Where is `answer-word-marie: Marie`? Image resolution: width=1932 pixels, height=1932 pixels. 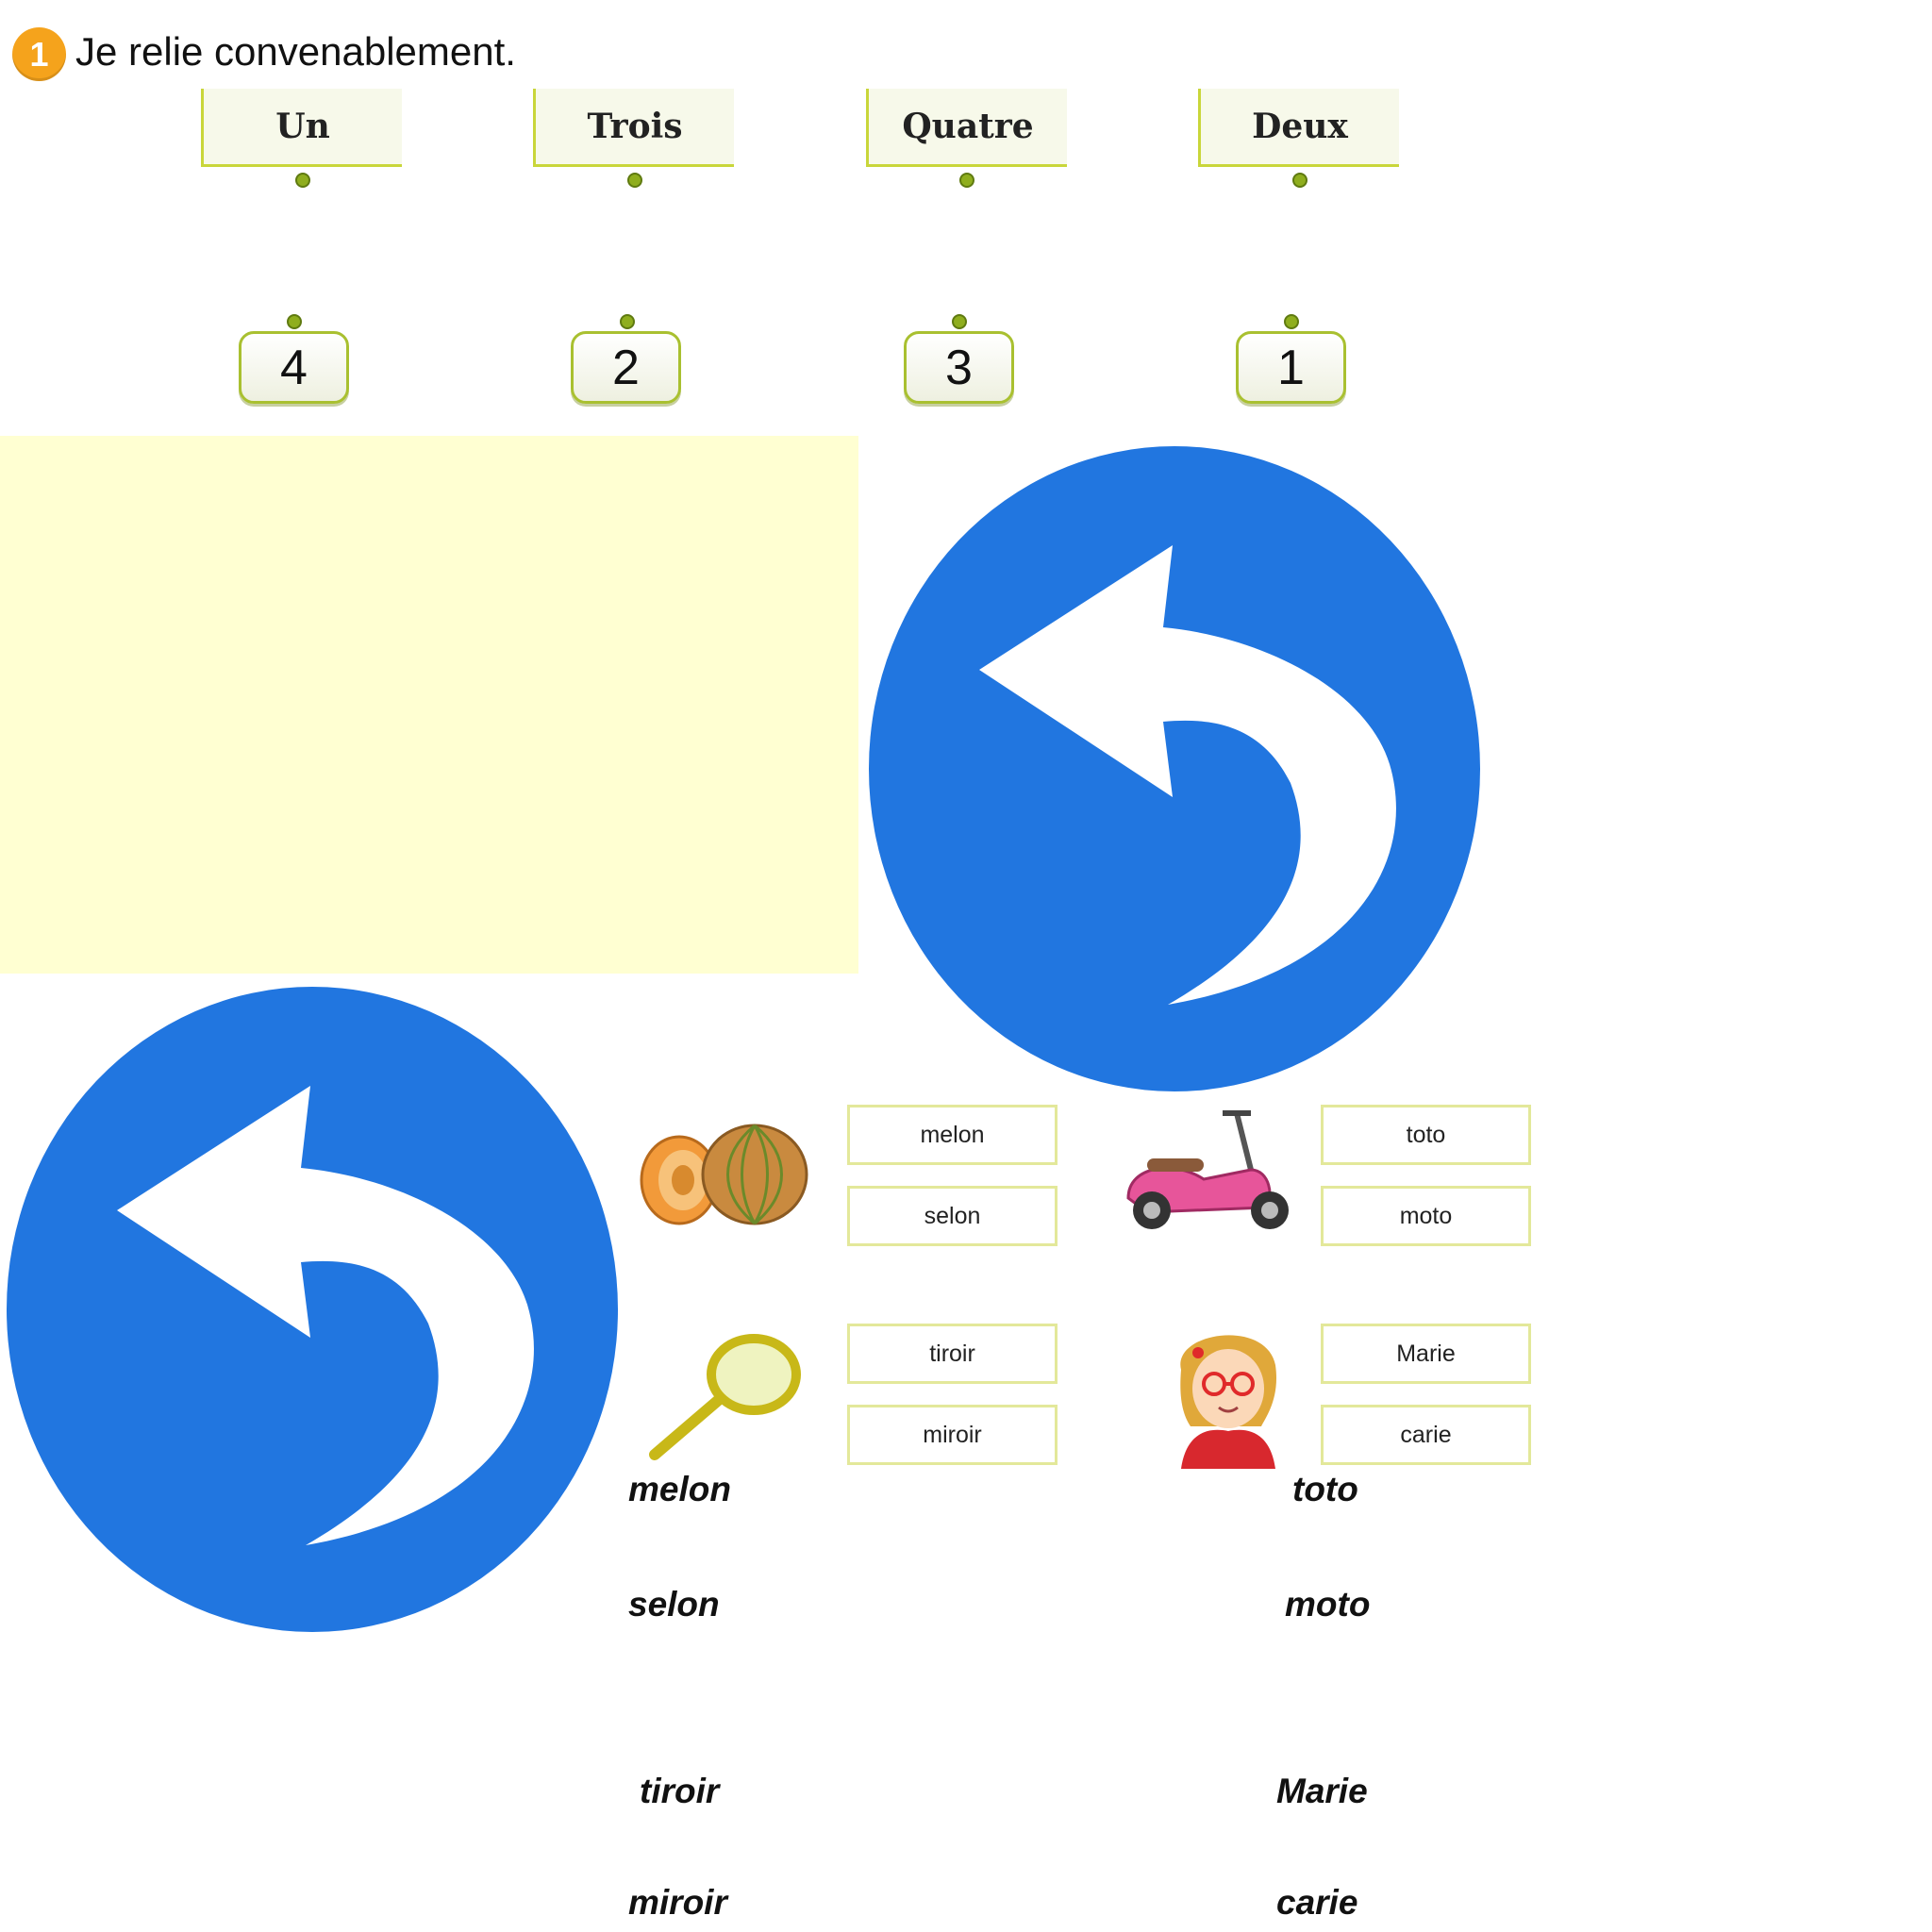 answer-word-marie: Marie is located at coordinates (1322, 1791).